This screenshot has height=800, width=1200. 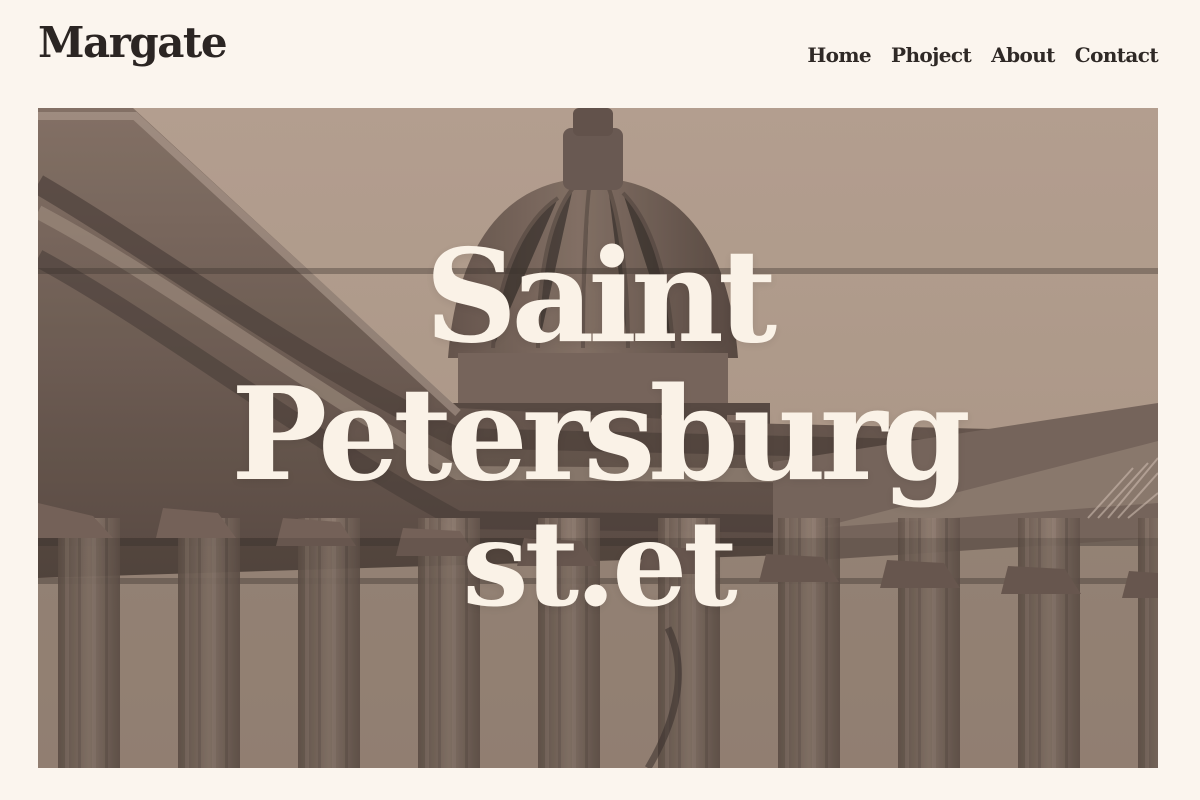 What do you see at coordinates (1117, 55) in the screenshot?
I see `nav-contact-link: Contact` at bounding box center [1117, 55].